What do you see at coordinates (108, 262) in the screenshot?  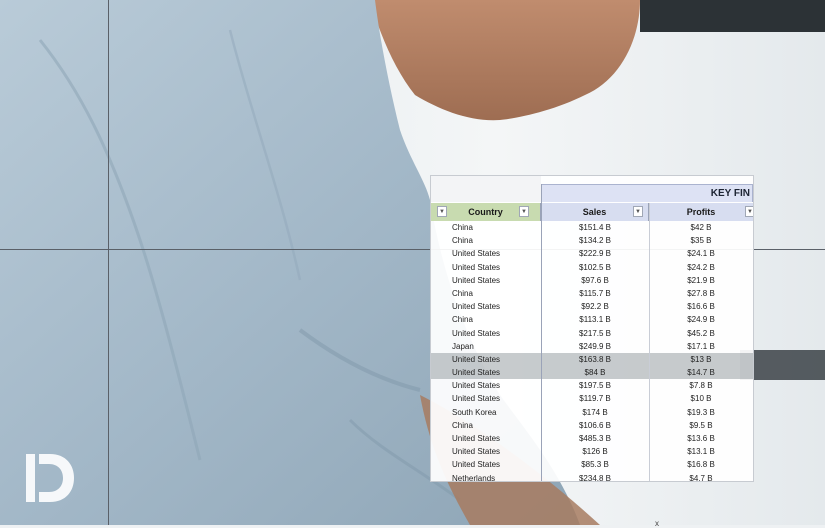 I see `vertical-guide-line` at bounding box center [108, 262].